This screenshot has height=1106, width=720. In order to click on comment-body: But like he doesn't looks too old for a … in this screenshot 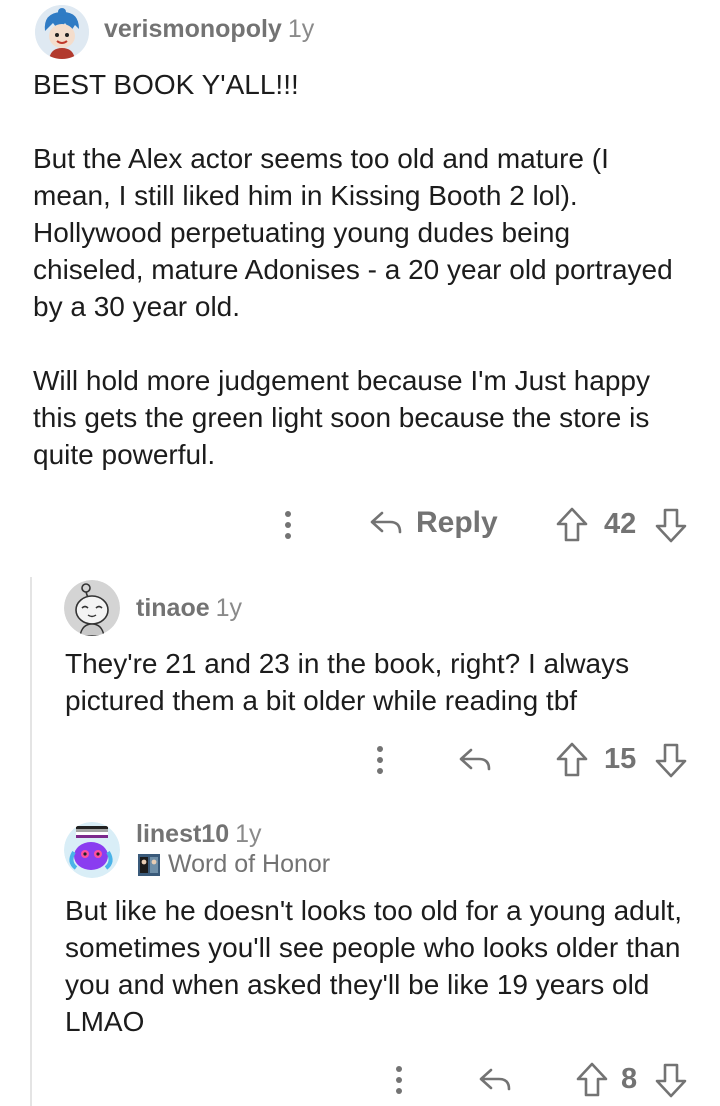, I will do `click(380, 966)`.